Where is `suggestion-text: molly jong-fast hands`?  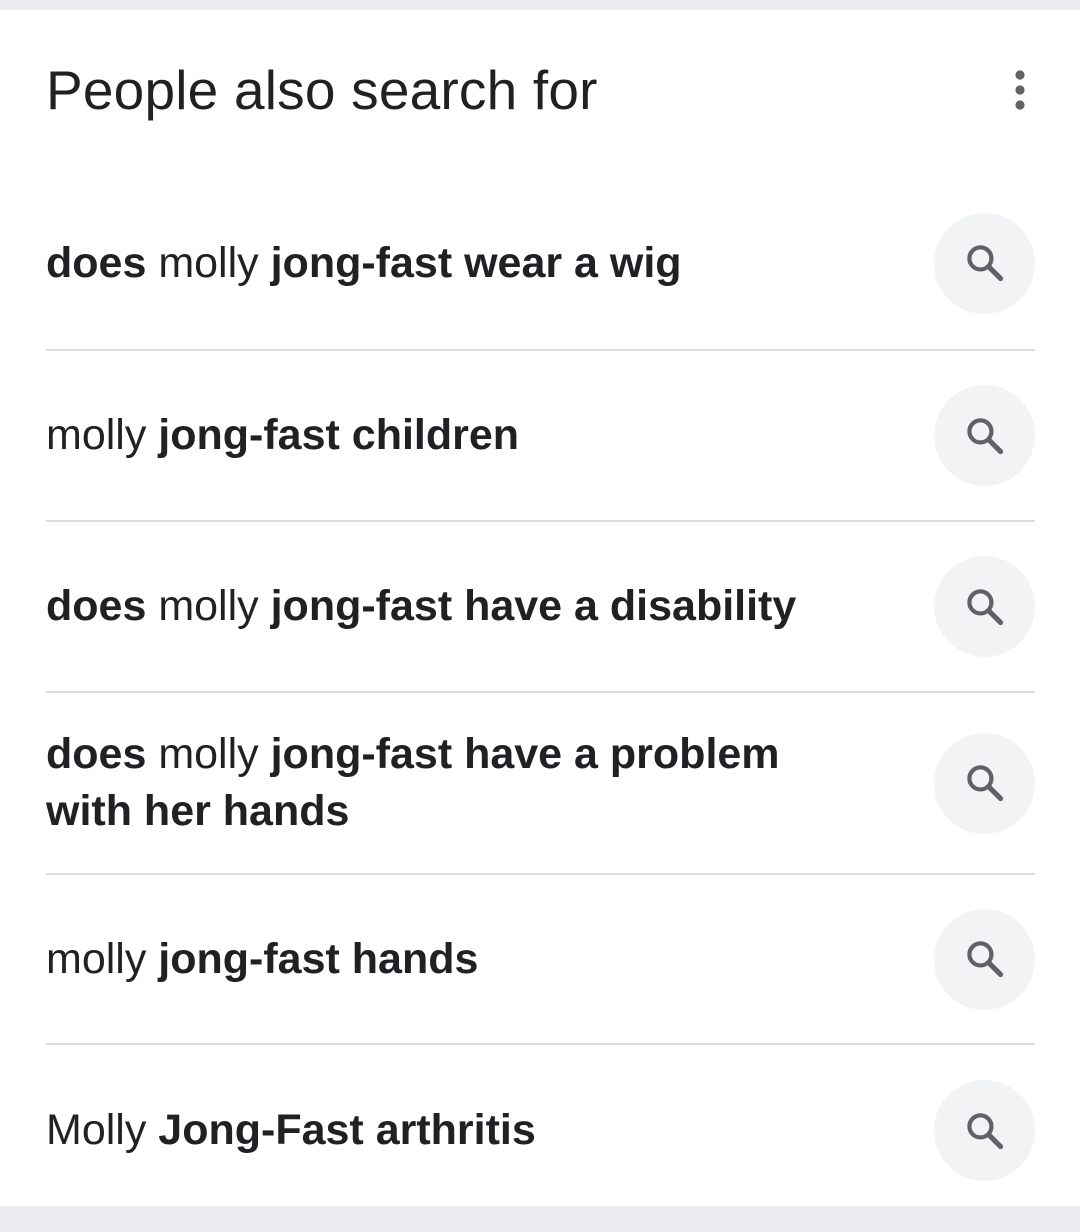 suggestion-text: molly jong-fast hands is located at coordinates (262, 959).